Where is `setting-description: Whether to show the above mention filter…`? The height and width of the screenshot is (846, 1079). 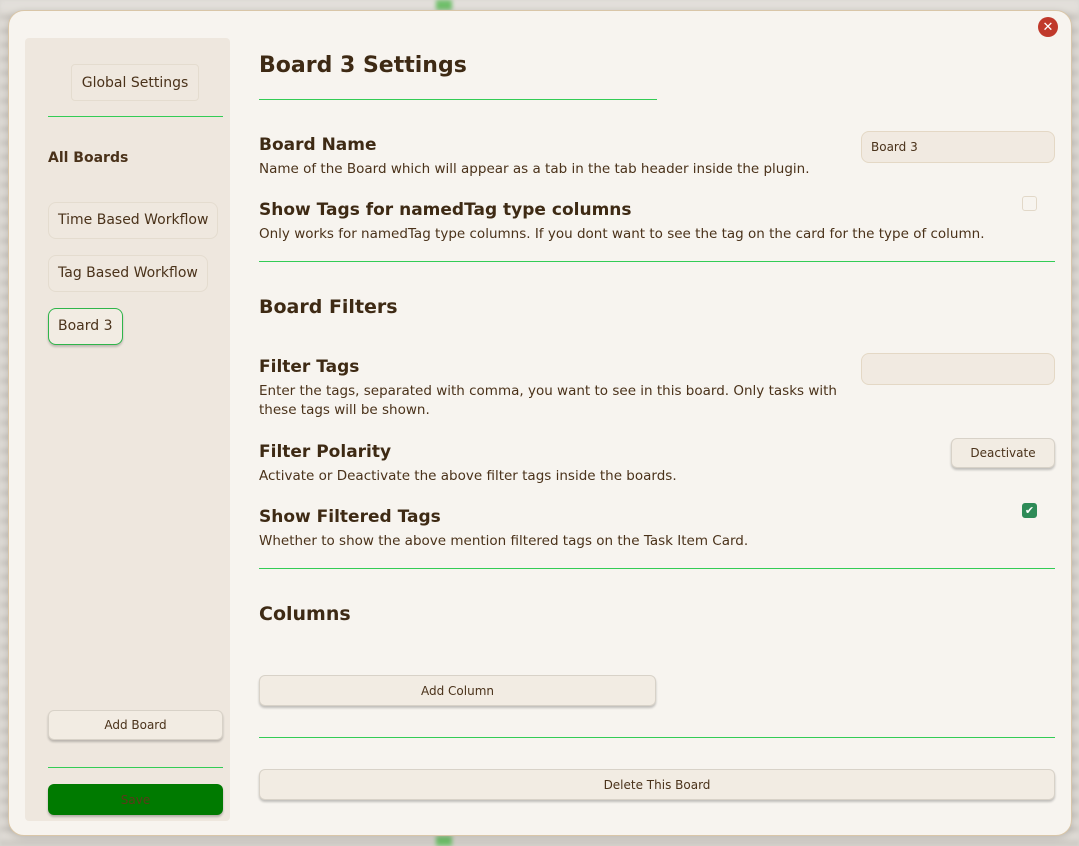
setting-description: Whether to show the above mention filter… is located at coordinates (504, 541).